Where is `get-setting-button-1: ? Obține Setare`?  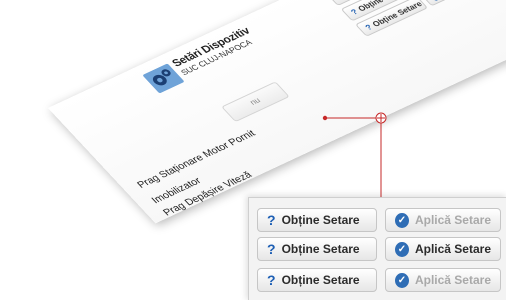 get-setting-button-1: ? Obține Setare is located at coordinates (317, 220).